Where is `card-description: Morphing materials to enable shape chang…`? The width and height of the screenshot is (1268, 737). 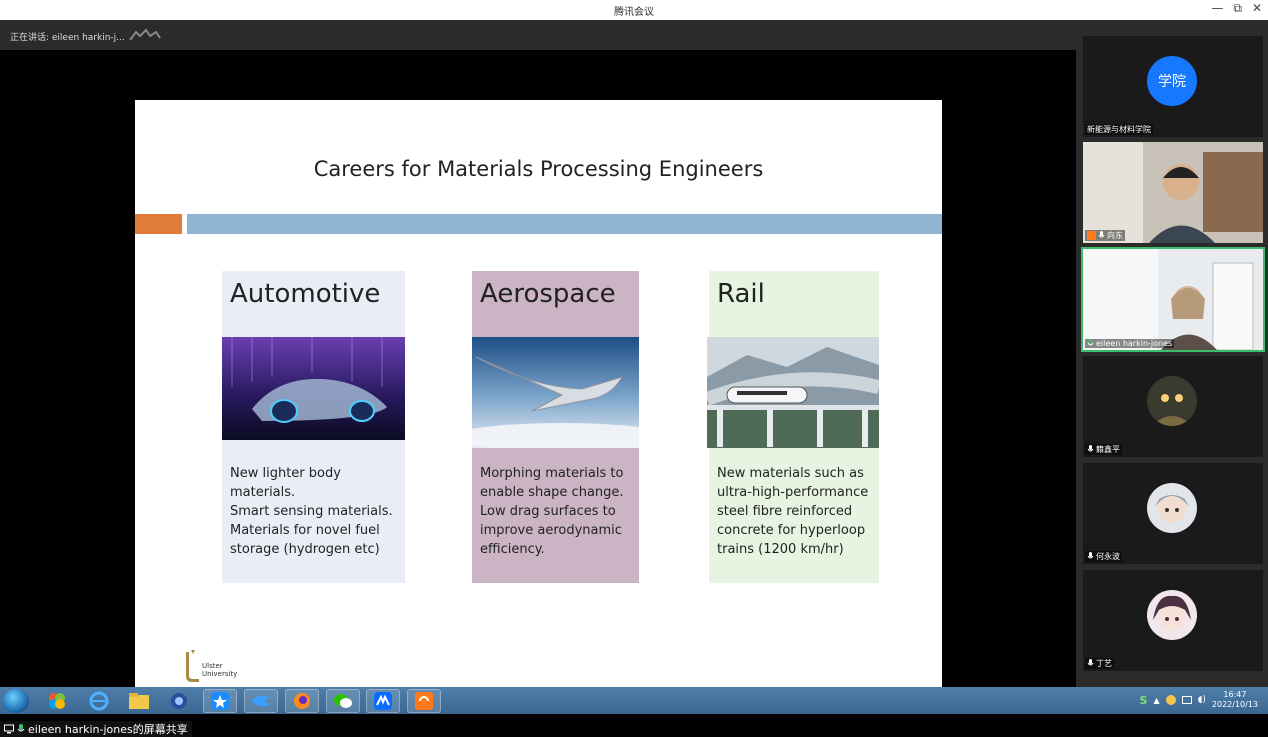
card-description: Morphing materials to enable shape chang… is located at coordinates (552, 511).